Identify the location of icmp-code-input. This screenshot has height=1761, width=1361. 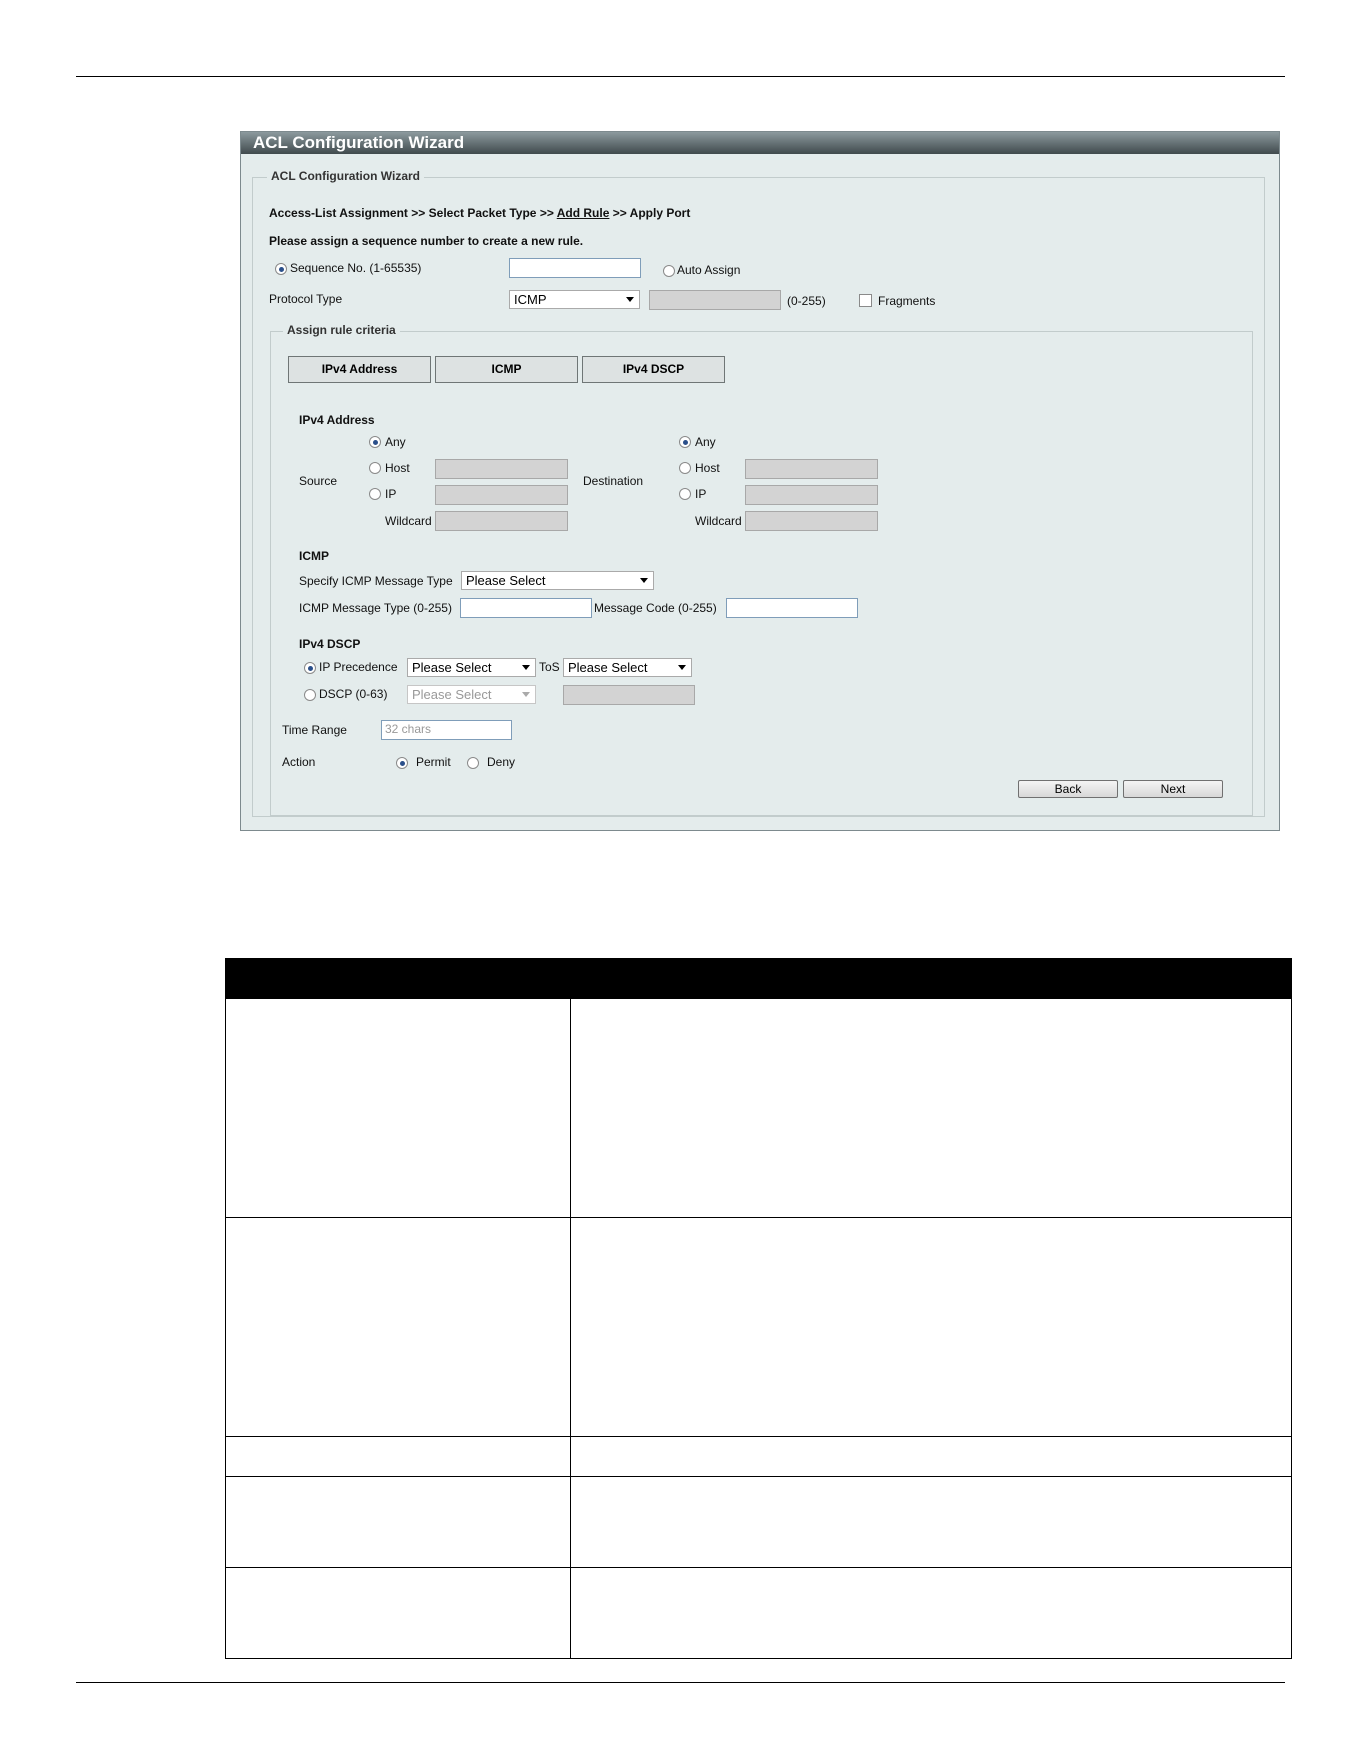
(792, 608).